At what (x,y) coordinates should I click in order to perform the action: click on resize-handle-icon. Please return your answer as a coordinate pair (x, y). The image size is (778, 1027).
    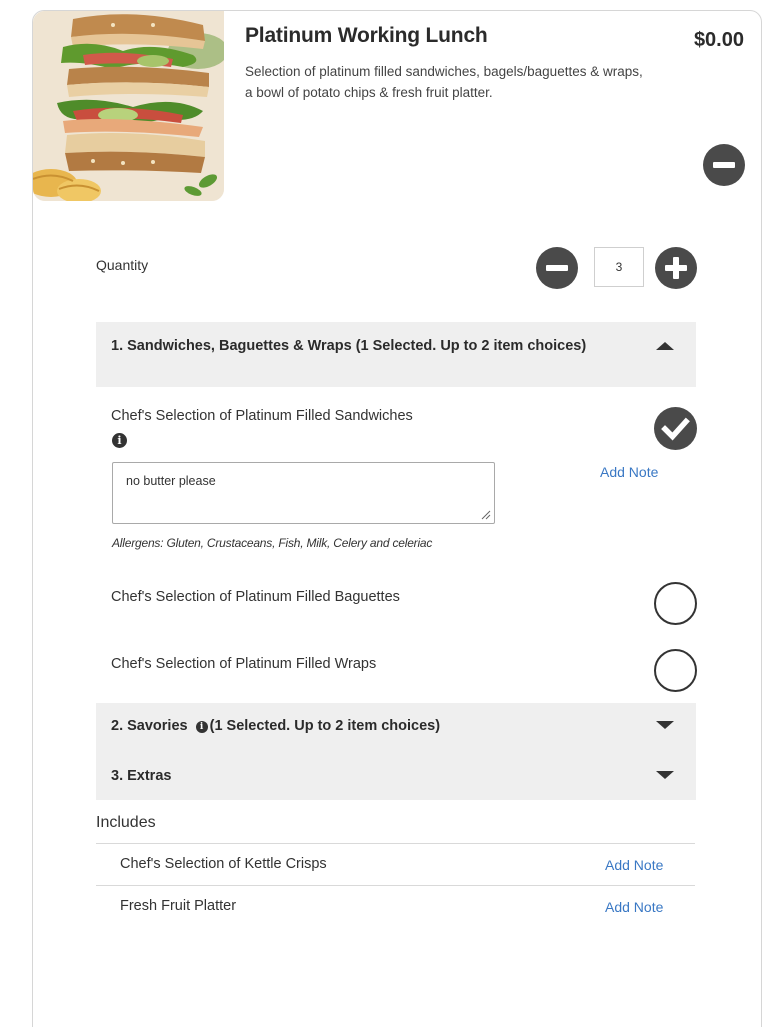
    Looking at the image, I should click on (485, 514).